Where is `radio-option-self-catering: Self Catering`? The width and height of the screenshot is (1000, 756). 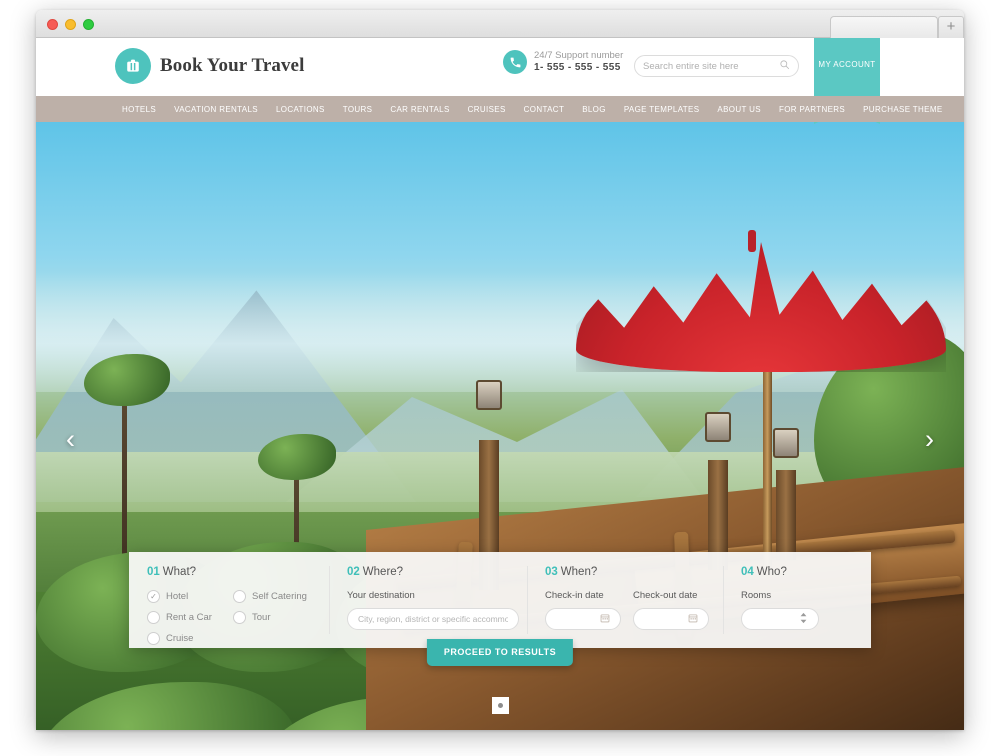 radio-option-self-catering: Self Catering is located at coordinates (276, 596).